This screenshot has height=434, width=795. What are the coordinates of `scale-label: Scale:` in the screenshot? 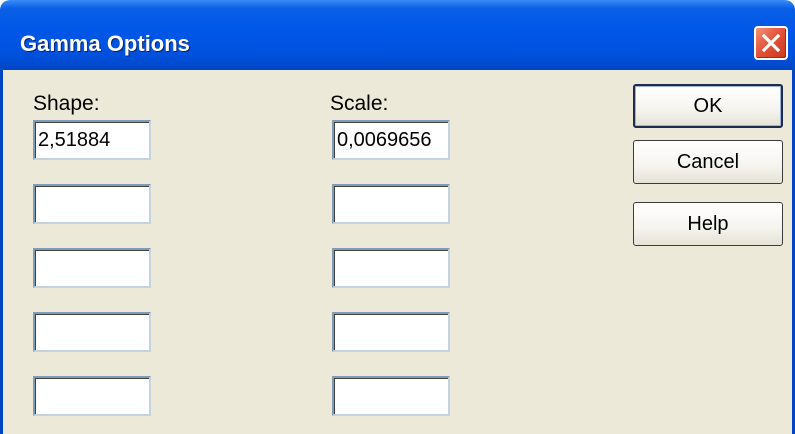 It's located at (359, 103).